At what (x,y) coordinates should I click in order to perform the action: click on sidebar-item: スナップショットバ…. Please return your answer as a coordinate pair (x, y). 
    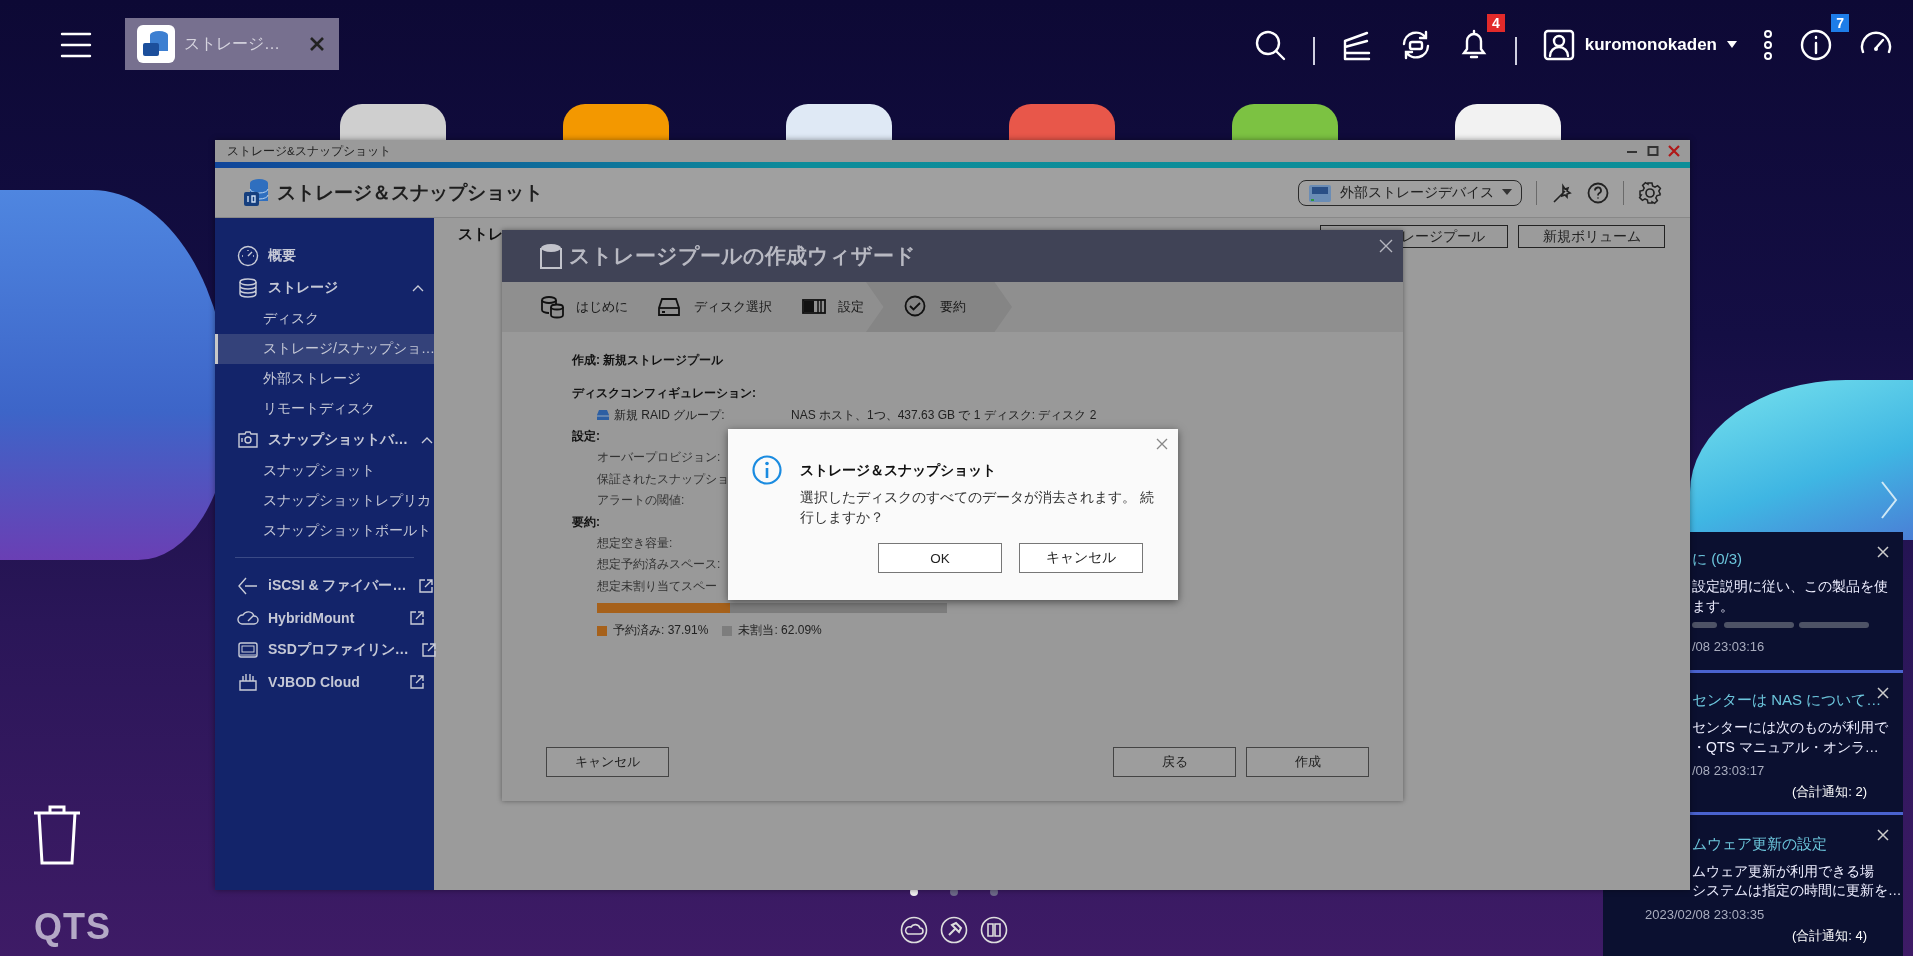
    Looking at the image, I should click on (324, 440).